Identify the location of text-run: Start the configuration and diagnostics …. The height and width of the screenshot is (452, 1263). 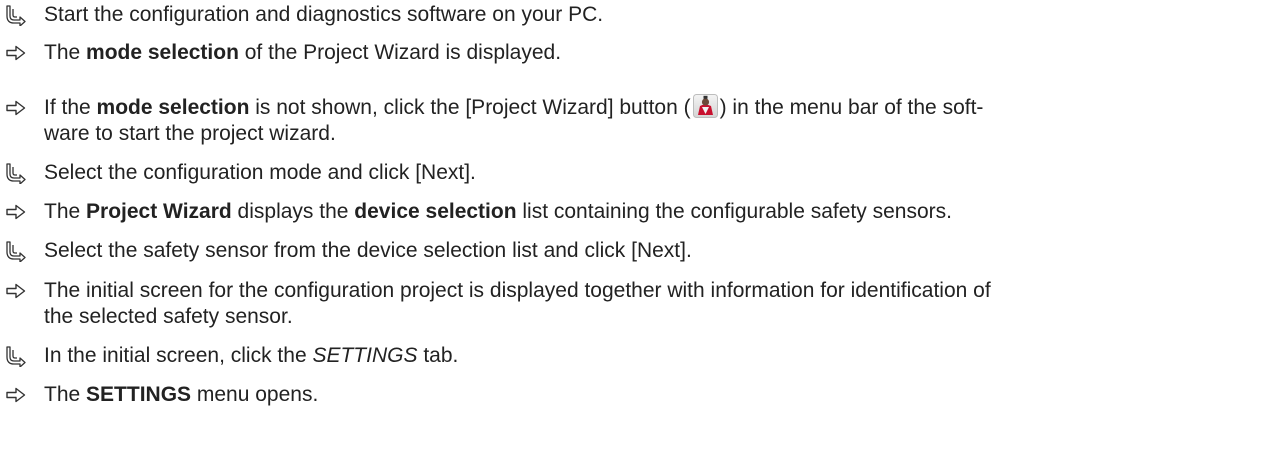
(324, 14).